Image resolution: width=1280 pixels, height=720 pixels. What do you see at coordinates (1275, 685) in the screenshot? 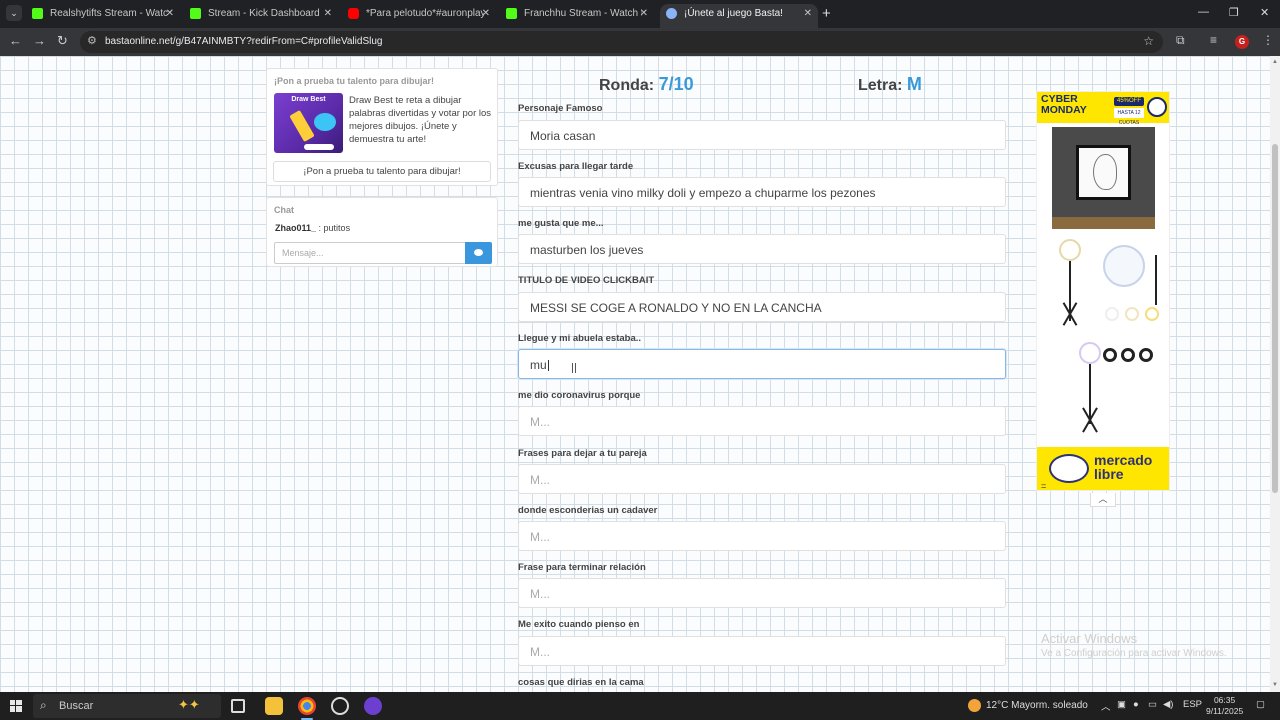
I see `scroll-down-arrow-icon: ▼` at bounding box center [1275, 685].